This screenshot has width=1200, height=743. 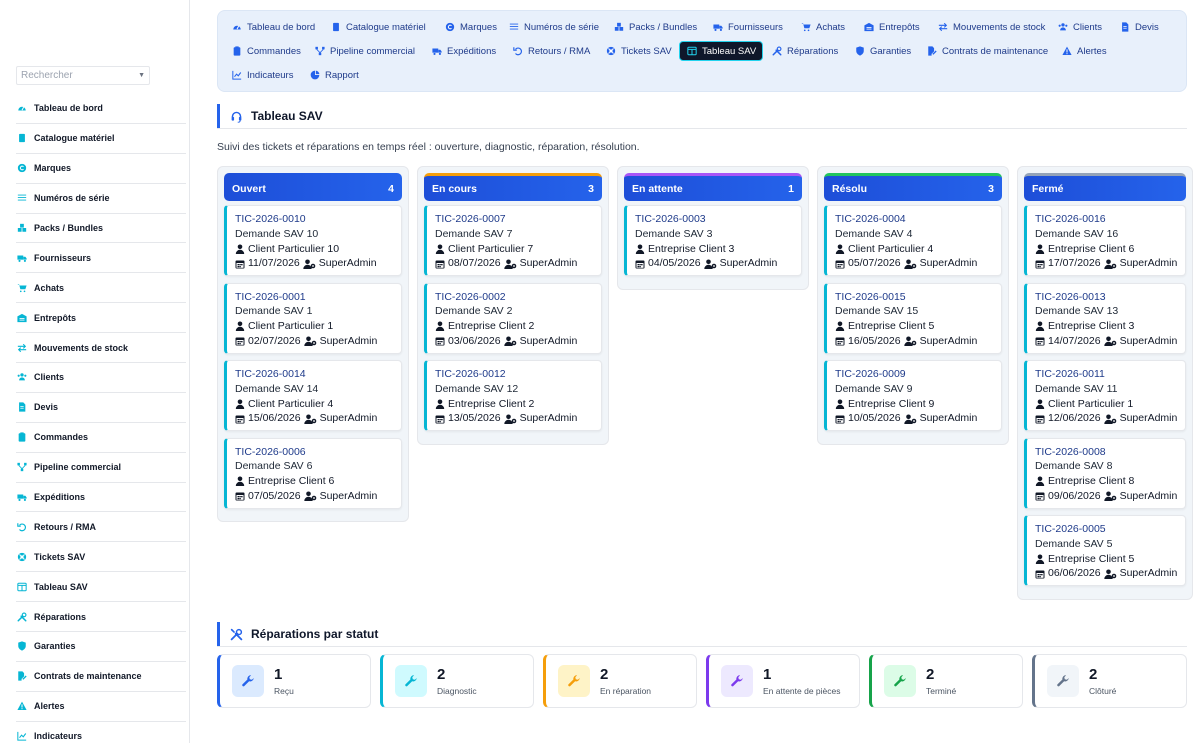 What do you see at coordinates (1139, 27) in the screenshot?
I see `nav-tab-devis: Devis` at bounding box center [1139, 27].